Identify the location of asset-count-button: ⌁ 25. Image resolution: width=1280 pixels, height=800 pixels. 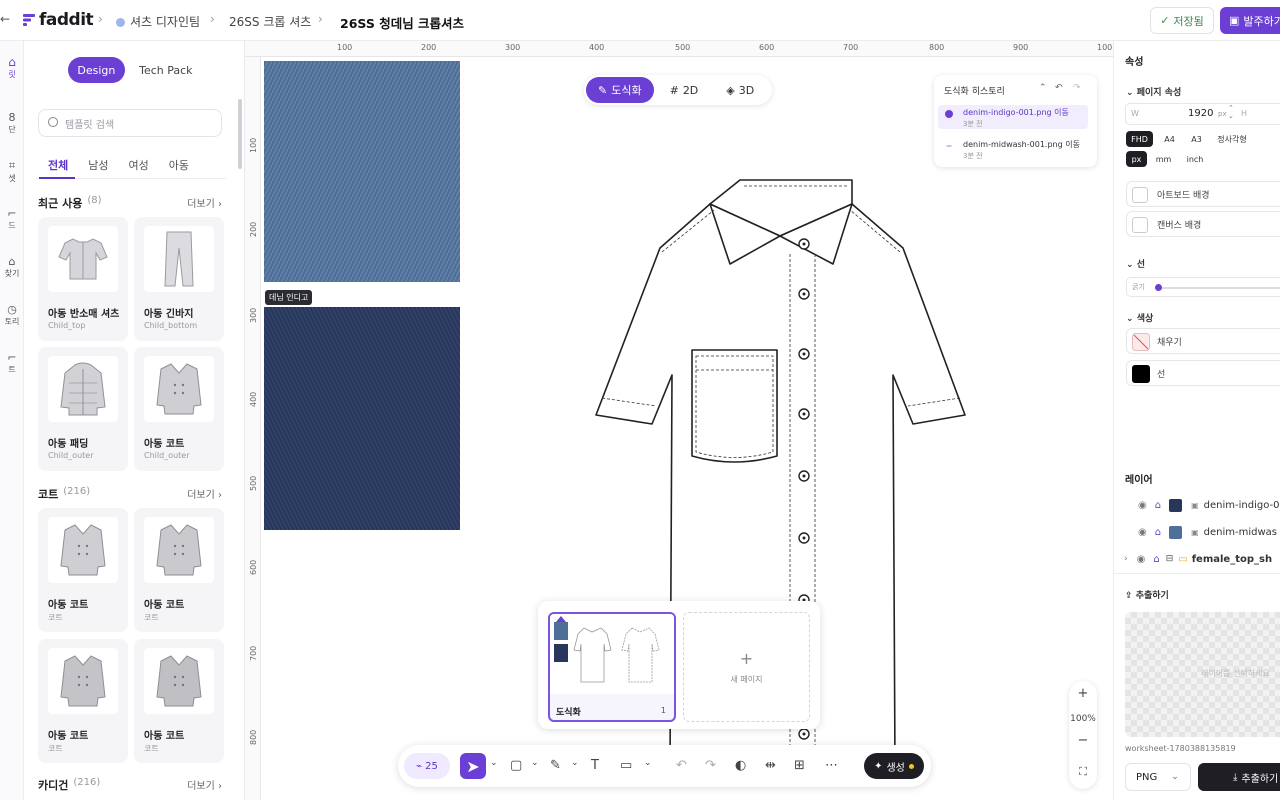
(427, 766).